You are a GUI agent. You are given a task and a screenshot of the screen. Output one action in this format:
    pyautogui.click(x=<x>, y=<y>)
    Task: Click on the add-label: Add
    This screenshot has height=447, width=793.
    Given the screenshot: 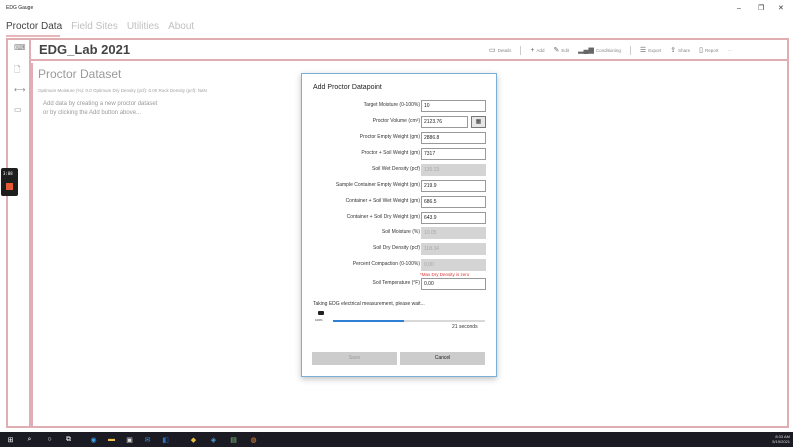 What is the action you would take?
    pyautogui.click(x=540, y=50)
    